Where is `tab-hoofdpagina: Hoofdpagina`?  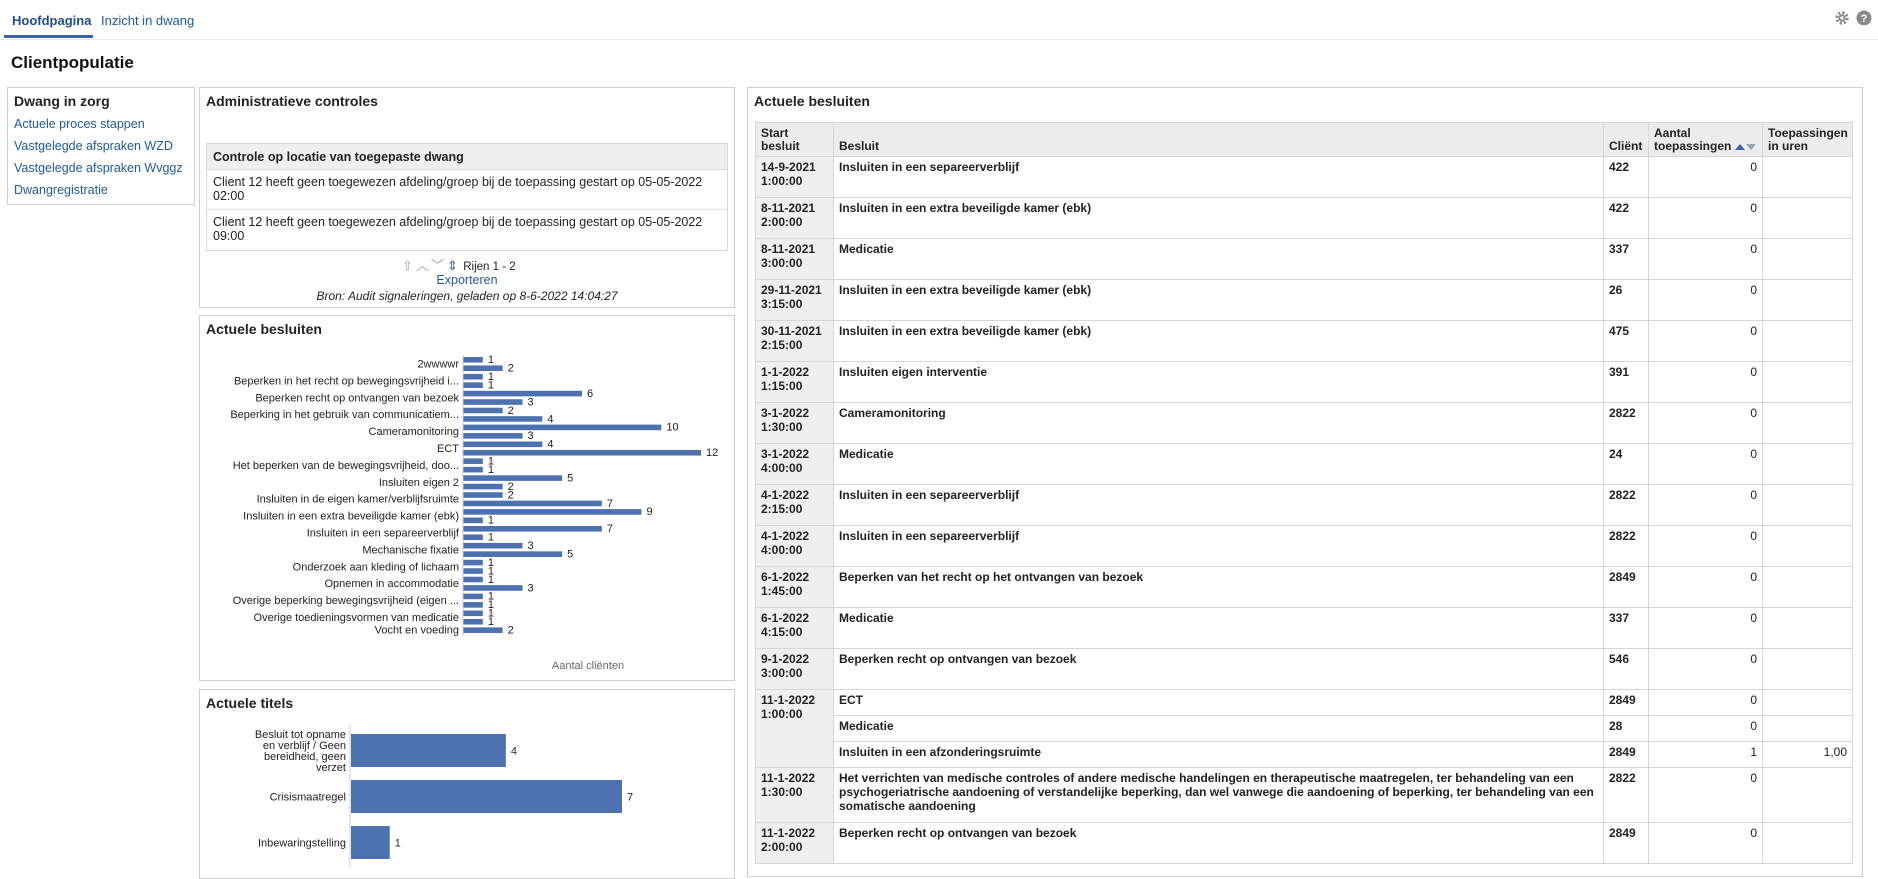
tab-hoofdpagina: Hoofdpagina is located at coordinates (51, 20).